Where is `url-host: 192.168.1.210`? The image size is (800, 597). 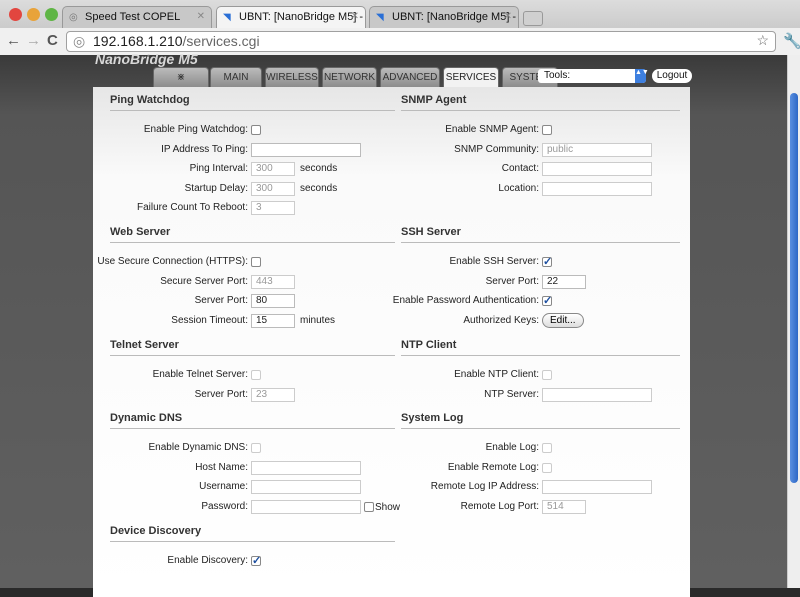 url-host: 192.168.1.210 is located at coordinates (138, 41).